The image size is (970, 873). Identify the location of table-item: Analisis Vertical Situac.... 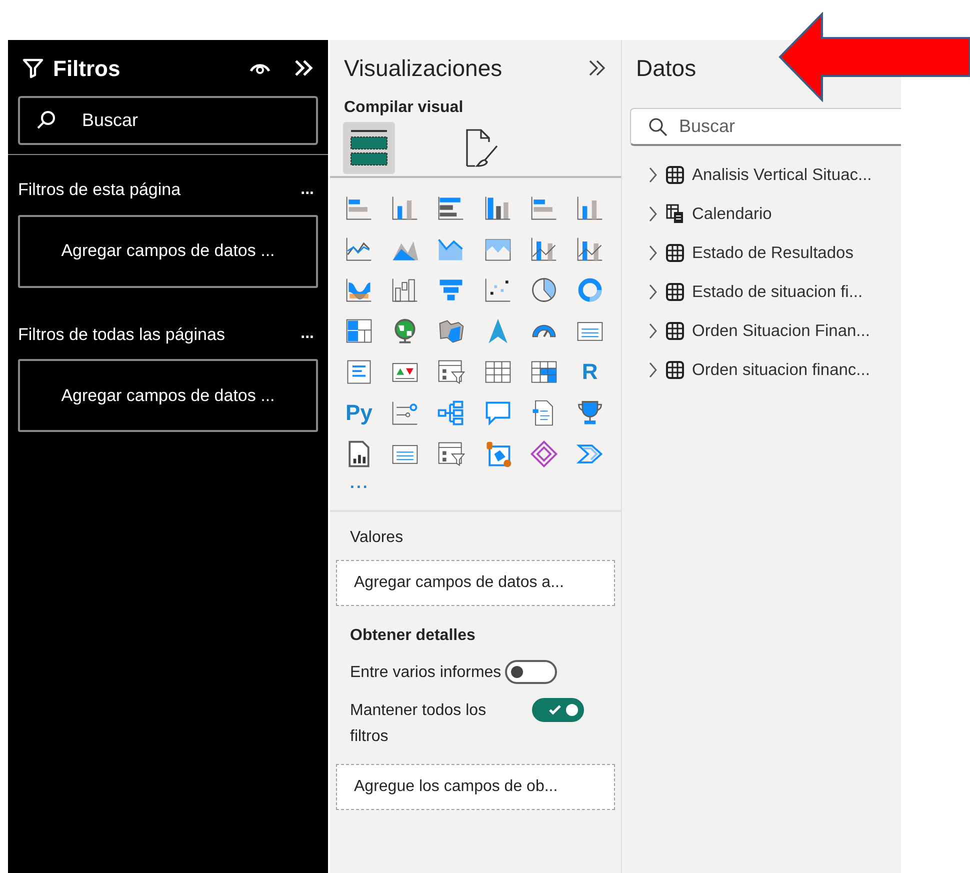
(774, 175).